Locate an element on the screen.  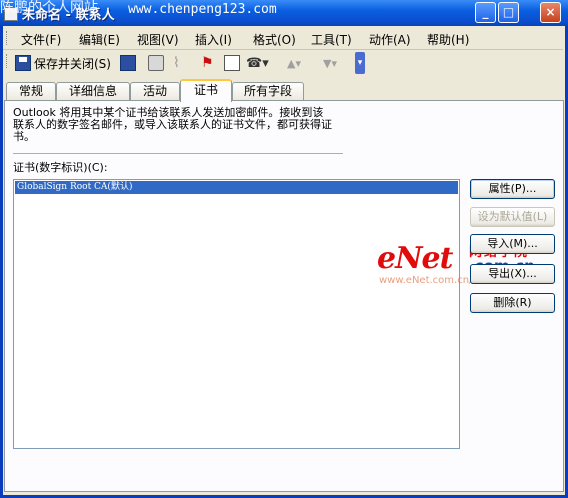
menu-actions: 动作(A) is located at coordinates (390, 39).